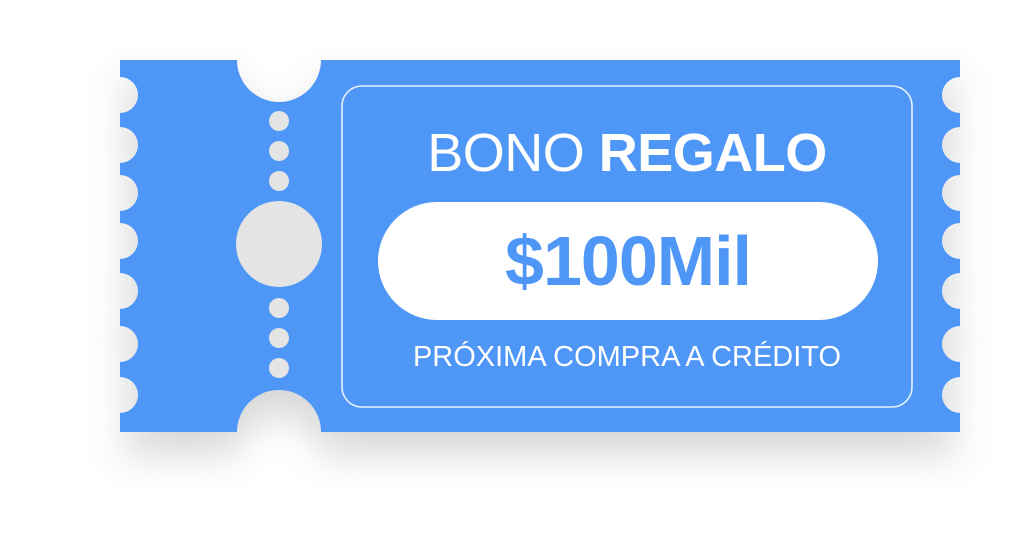  Describe the element at coordinates (627, 357) in the screenshot. I see `voucher-subtitle: PRÓXIMA COMPRA A CRÉDITO` at that location.